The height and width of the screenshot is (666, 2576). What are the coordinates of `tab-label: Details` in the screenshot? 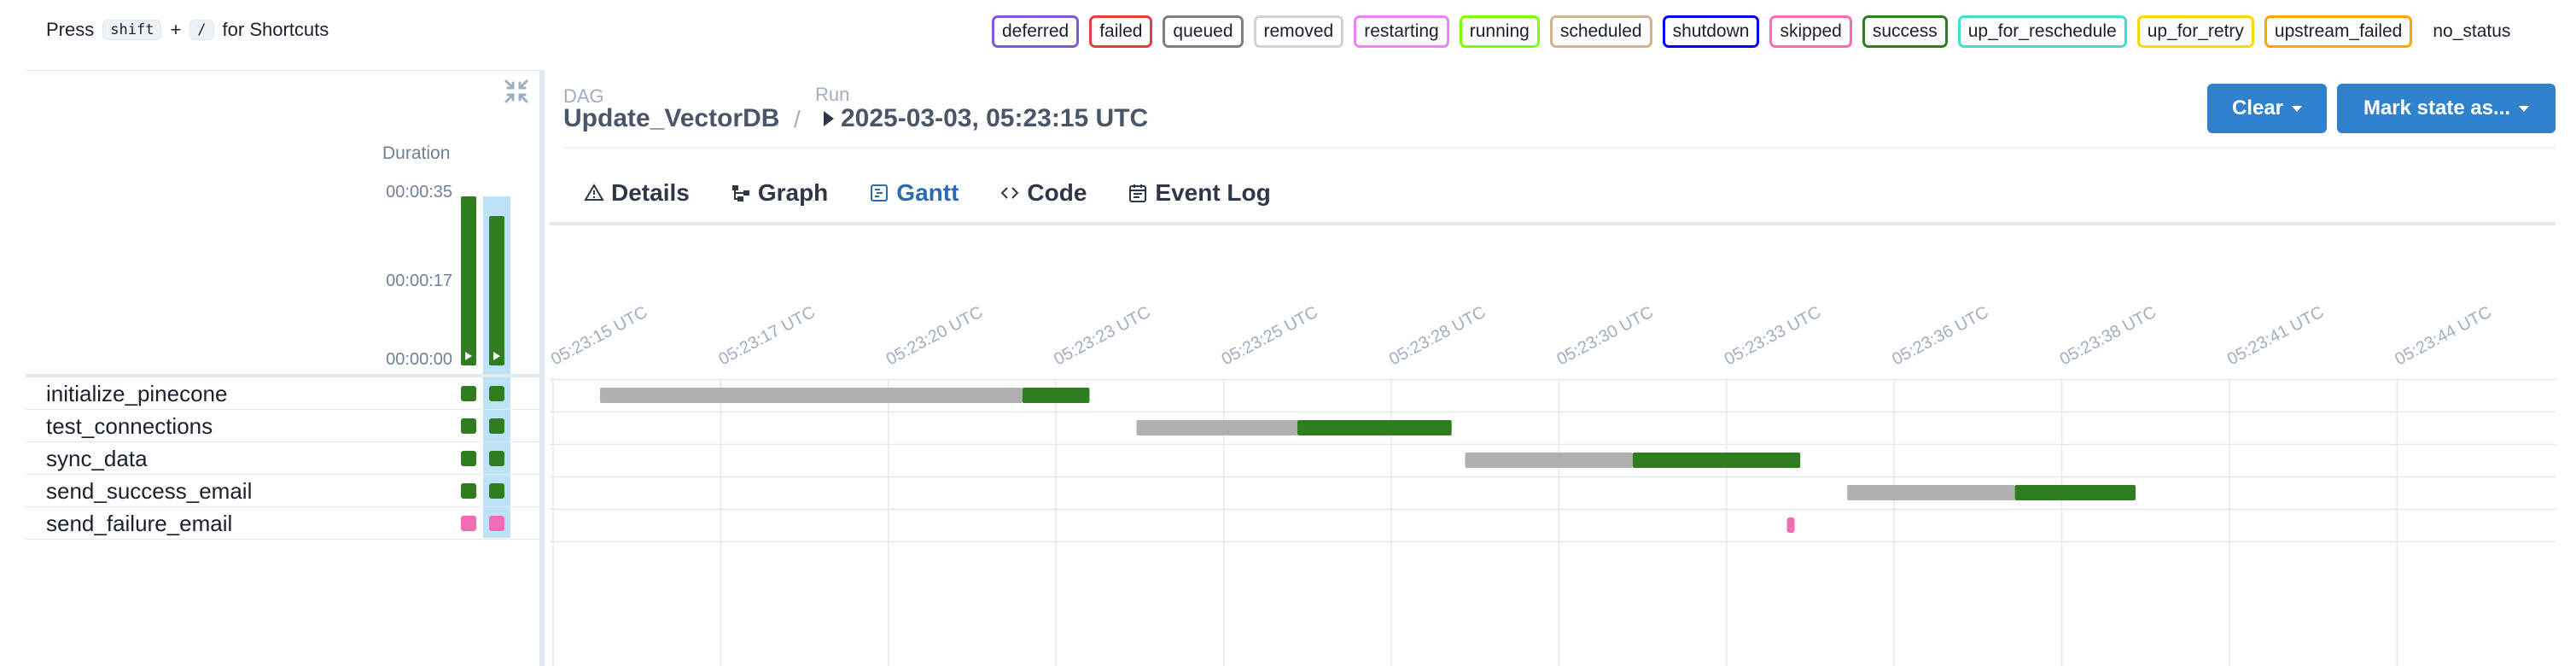 It's located at (650, 192).